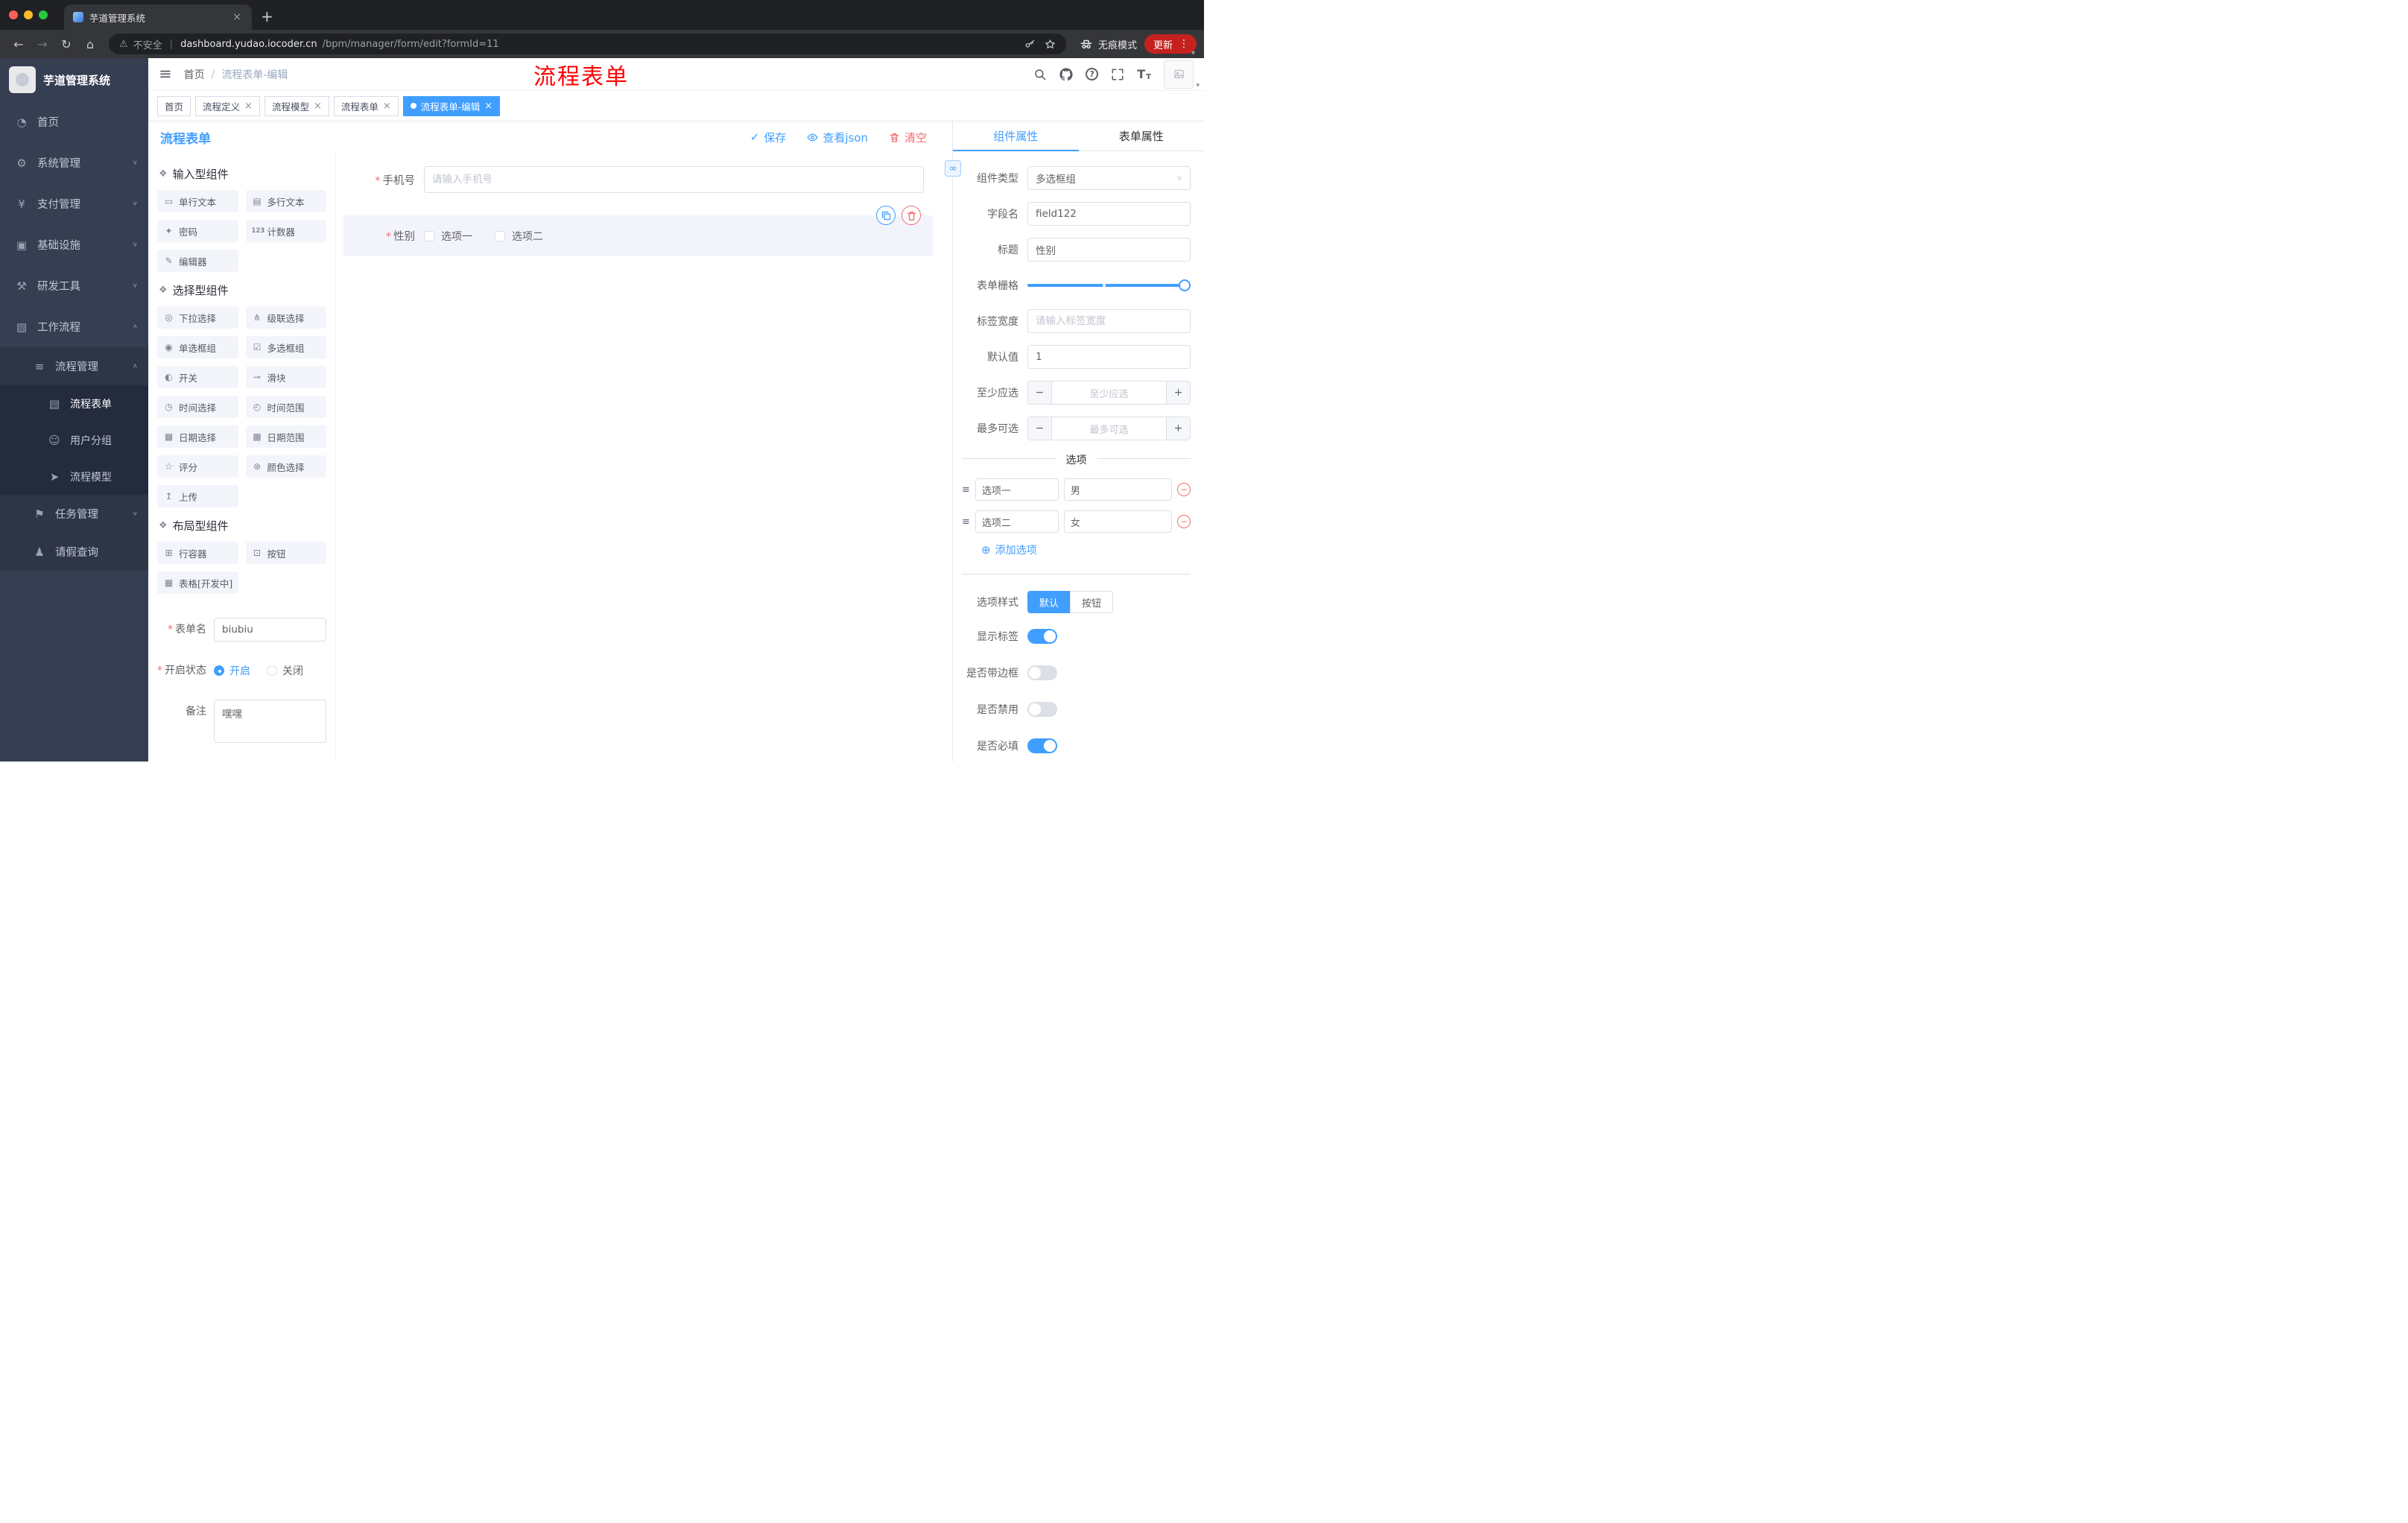 The height and width of the screenshot is (1523, 2408). Describe the element at coordinates (366, 106) in the screenshot. I see `tag-process-form: 流程表单 ×` at that location.